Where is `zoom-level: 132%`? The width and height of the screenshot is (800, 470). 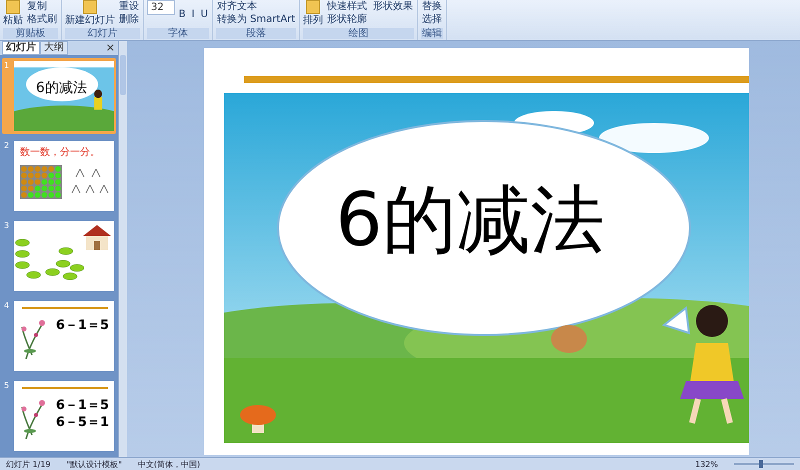 zoom-level: 132% is located at coordinates (706, 464).